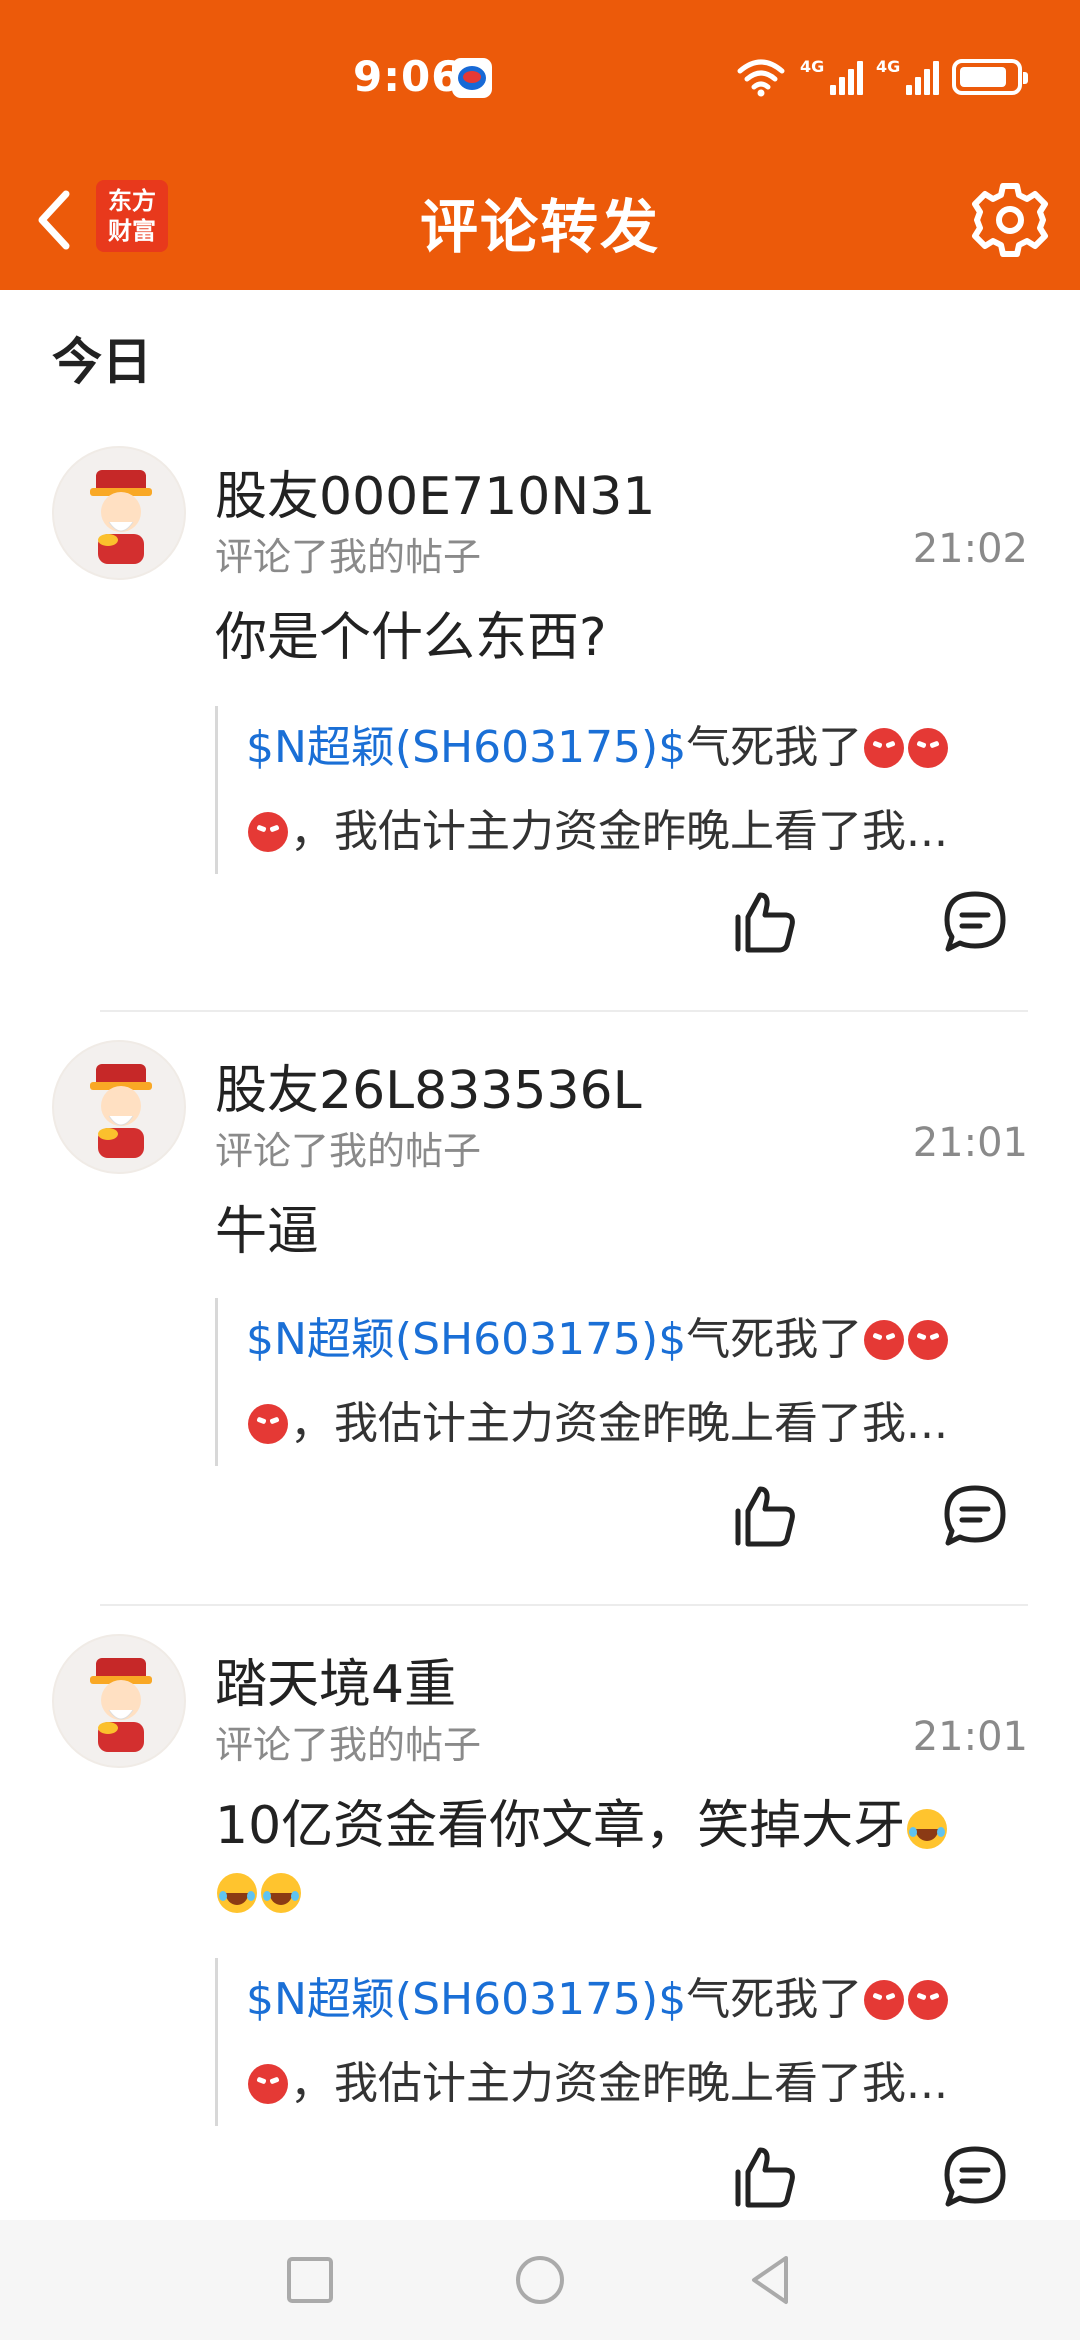 This screenshot has height=2340, width=1080. What do you see at coordinates (411, 638) in the screenshot?
I see `comment-content: 你是个什么东西?` at bounding box center [411, 638].